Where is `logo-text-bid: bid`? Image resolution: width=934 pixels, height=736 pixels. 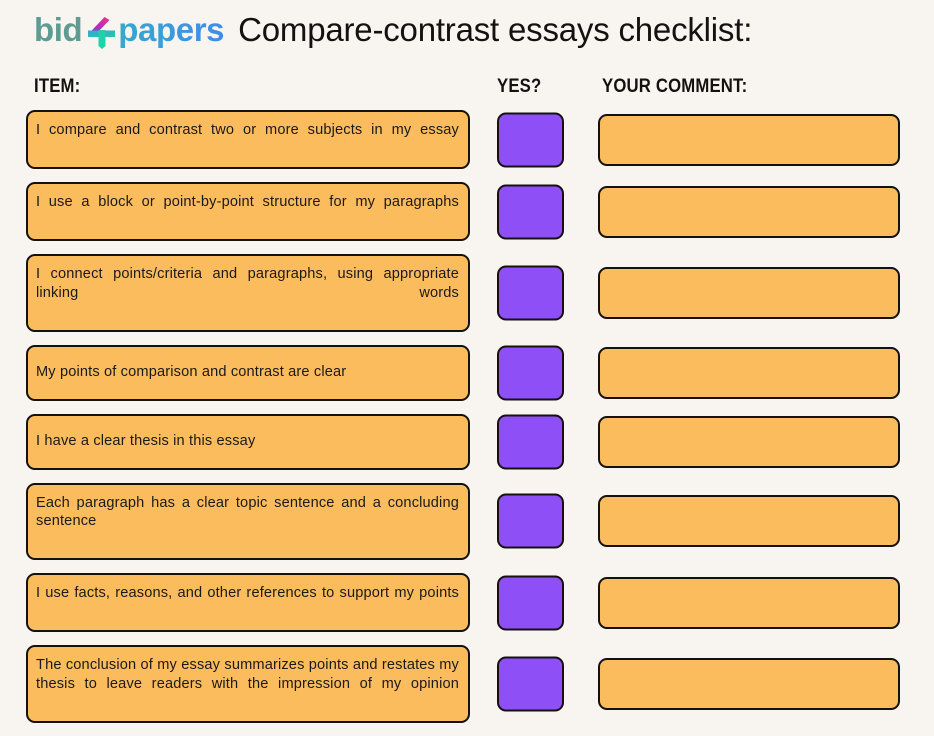 logo-text-bid: bid is located at coordinates (58, 29).